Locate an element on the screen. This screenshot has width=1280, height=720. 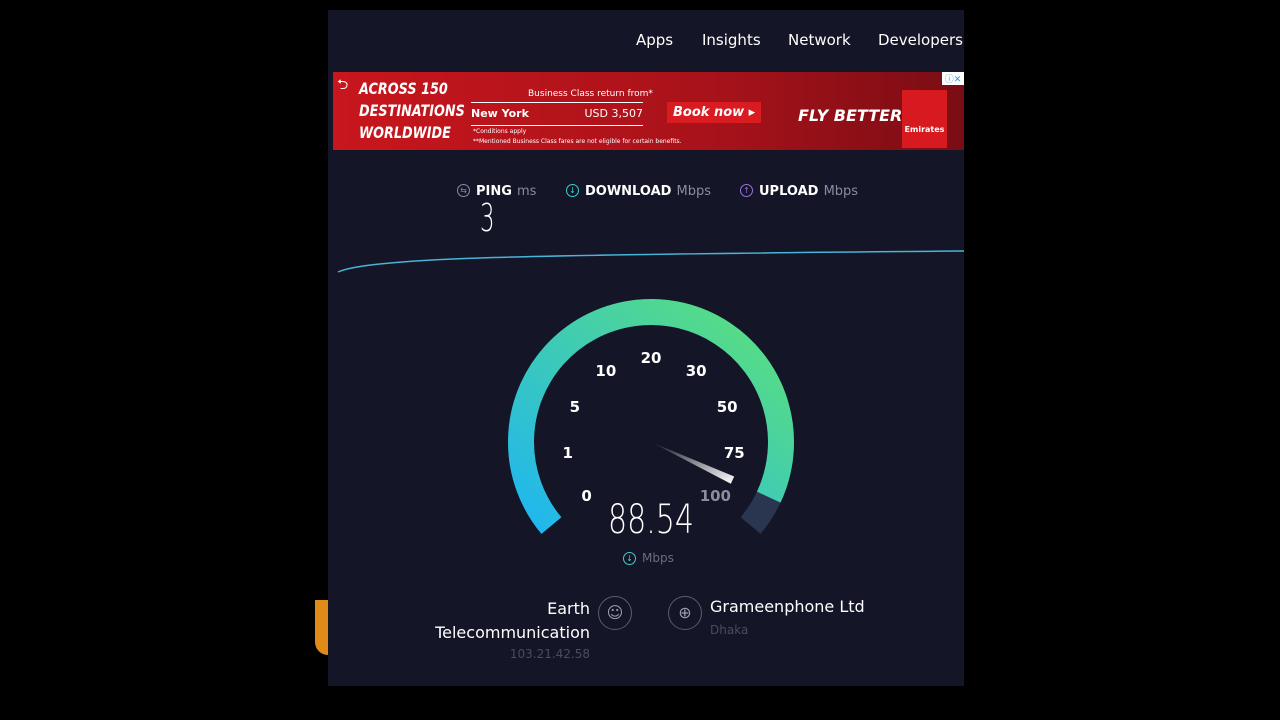
gauge-tick-label: 1 is located at coordinates (567, 452).